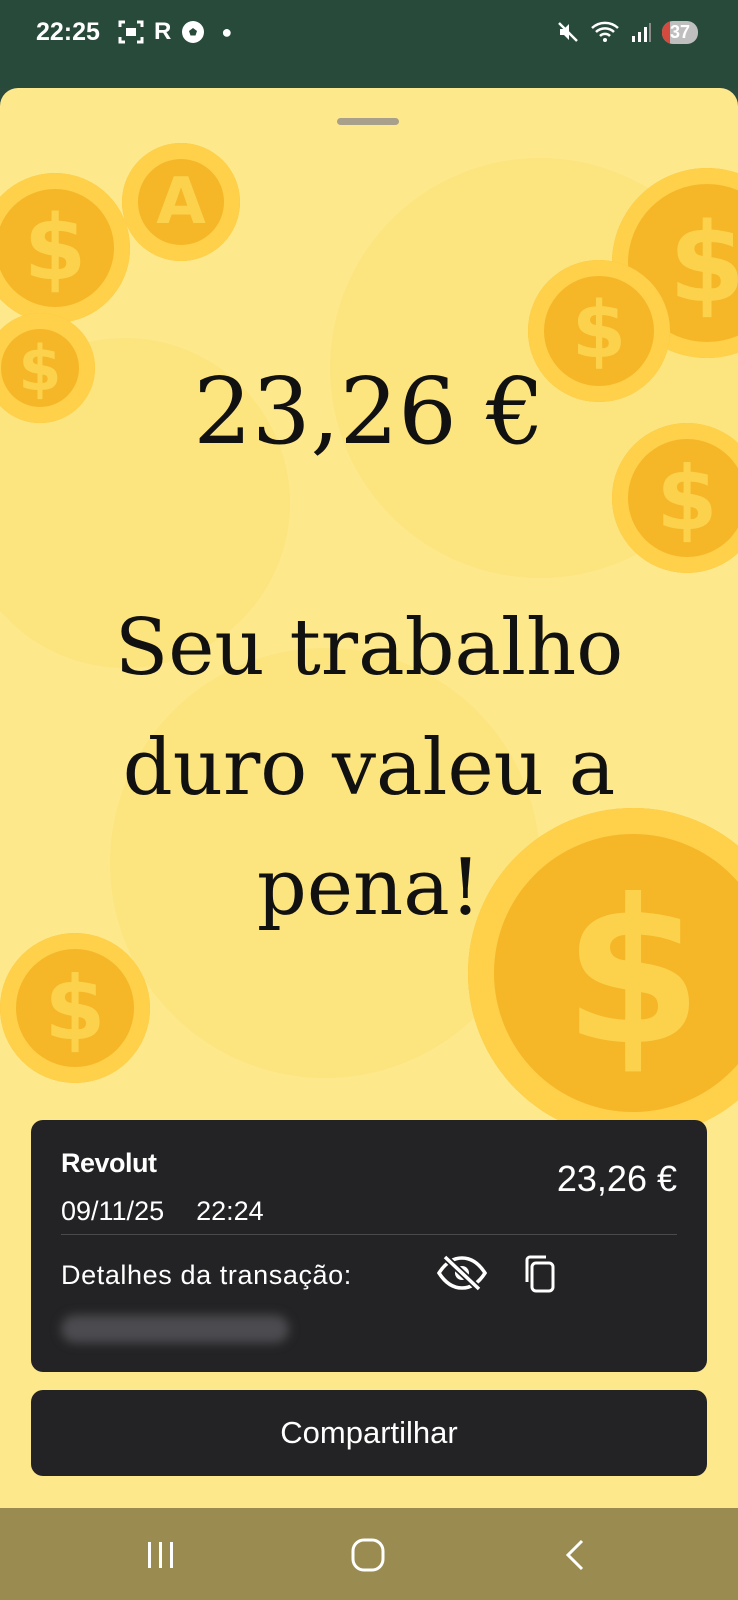  Describe the element at coordinates (605, 31) in the screenshot. I see `wifi-icon` at that location.